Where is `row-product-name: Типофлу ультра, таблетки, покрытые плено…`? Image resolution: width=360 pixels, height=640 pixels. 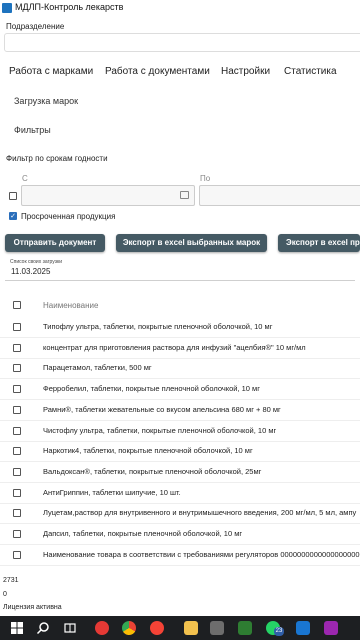 row-product-name: Типофлу ультра, таблетки, покрытые плено… is located at coordinates (158, 326).